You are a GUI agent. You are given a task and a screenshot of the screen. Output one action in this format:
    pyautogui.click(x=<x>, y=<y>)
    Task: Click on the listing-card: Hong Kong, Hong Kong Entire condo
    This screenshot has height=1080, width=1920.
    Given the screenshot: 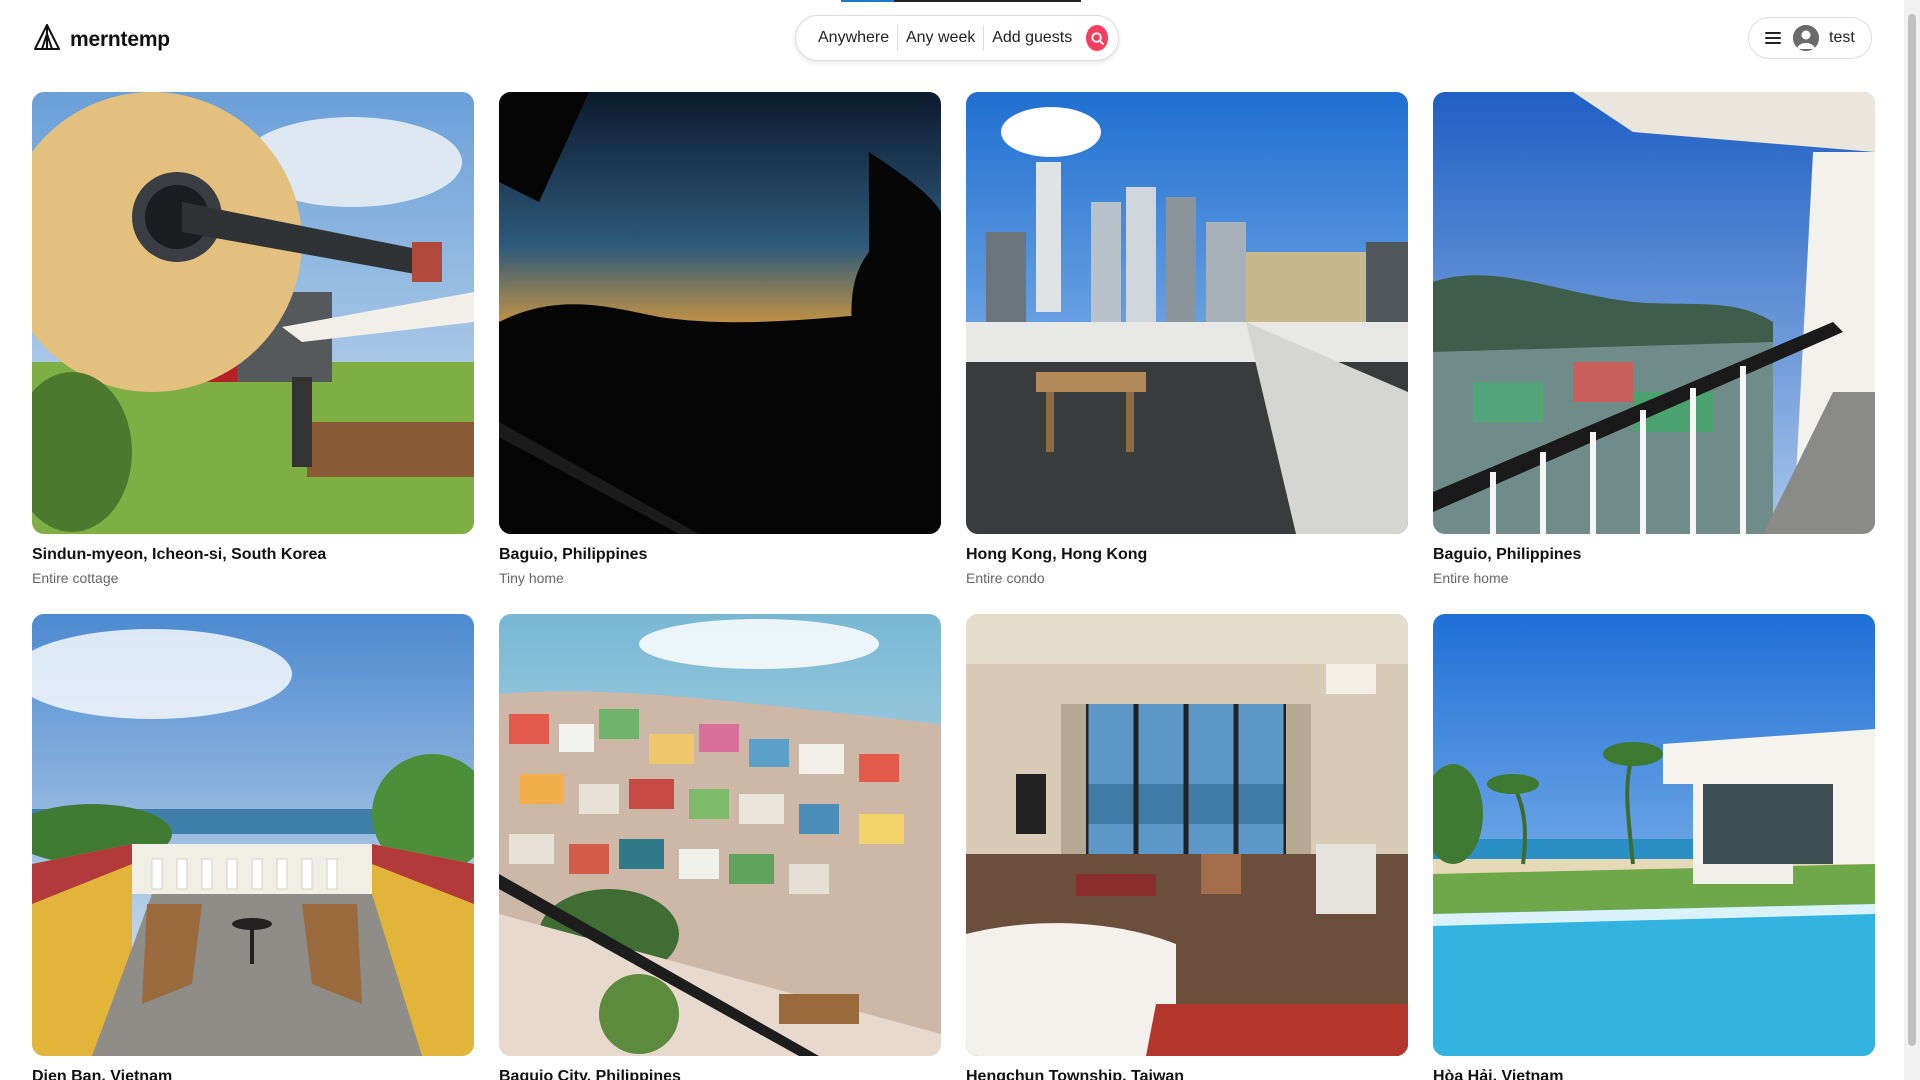 What is the action you would take?
    pyautogui.click(x=1187, y=339)
    